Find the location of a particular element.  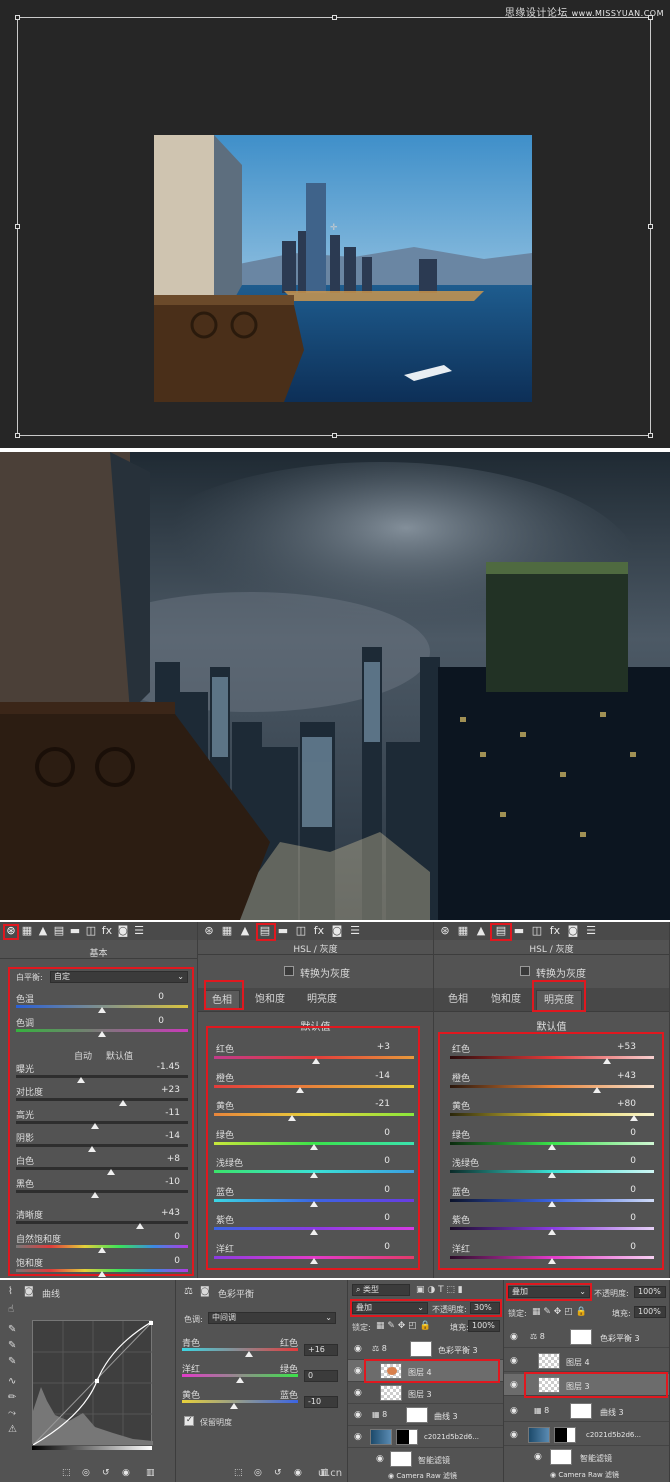

trash-icon: ▥ is located at coordinates (150, 1473).